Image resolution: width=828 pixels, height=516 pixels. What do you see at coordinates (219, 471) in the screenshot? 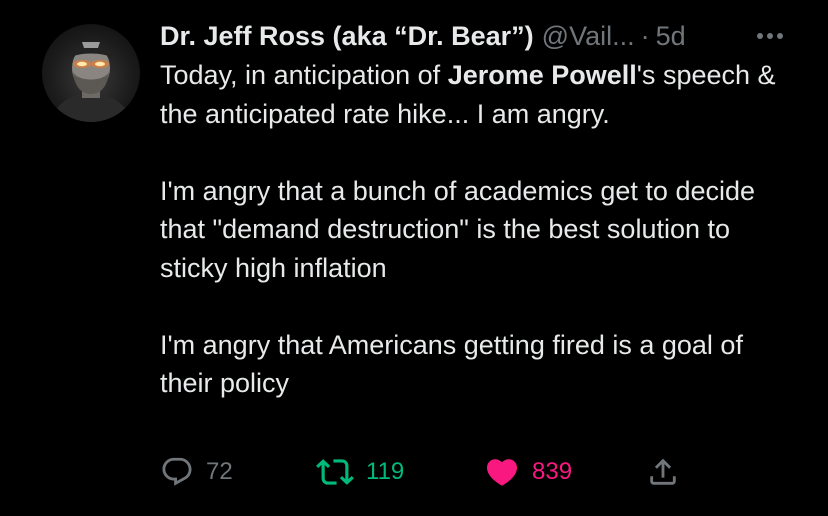
I see `reply-count: 72` at bounding box center [219, 471].